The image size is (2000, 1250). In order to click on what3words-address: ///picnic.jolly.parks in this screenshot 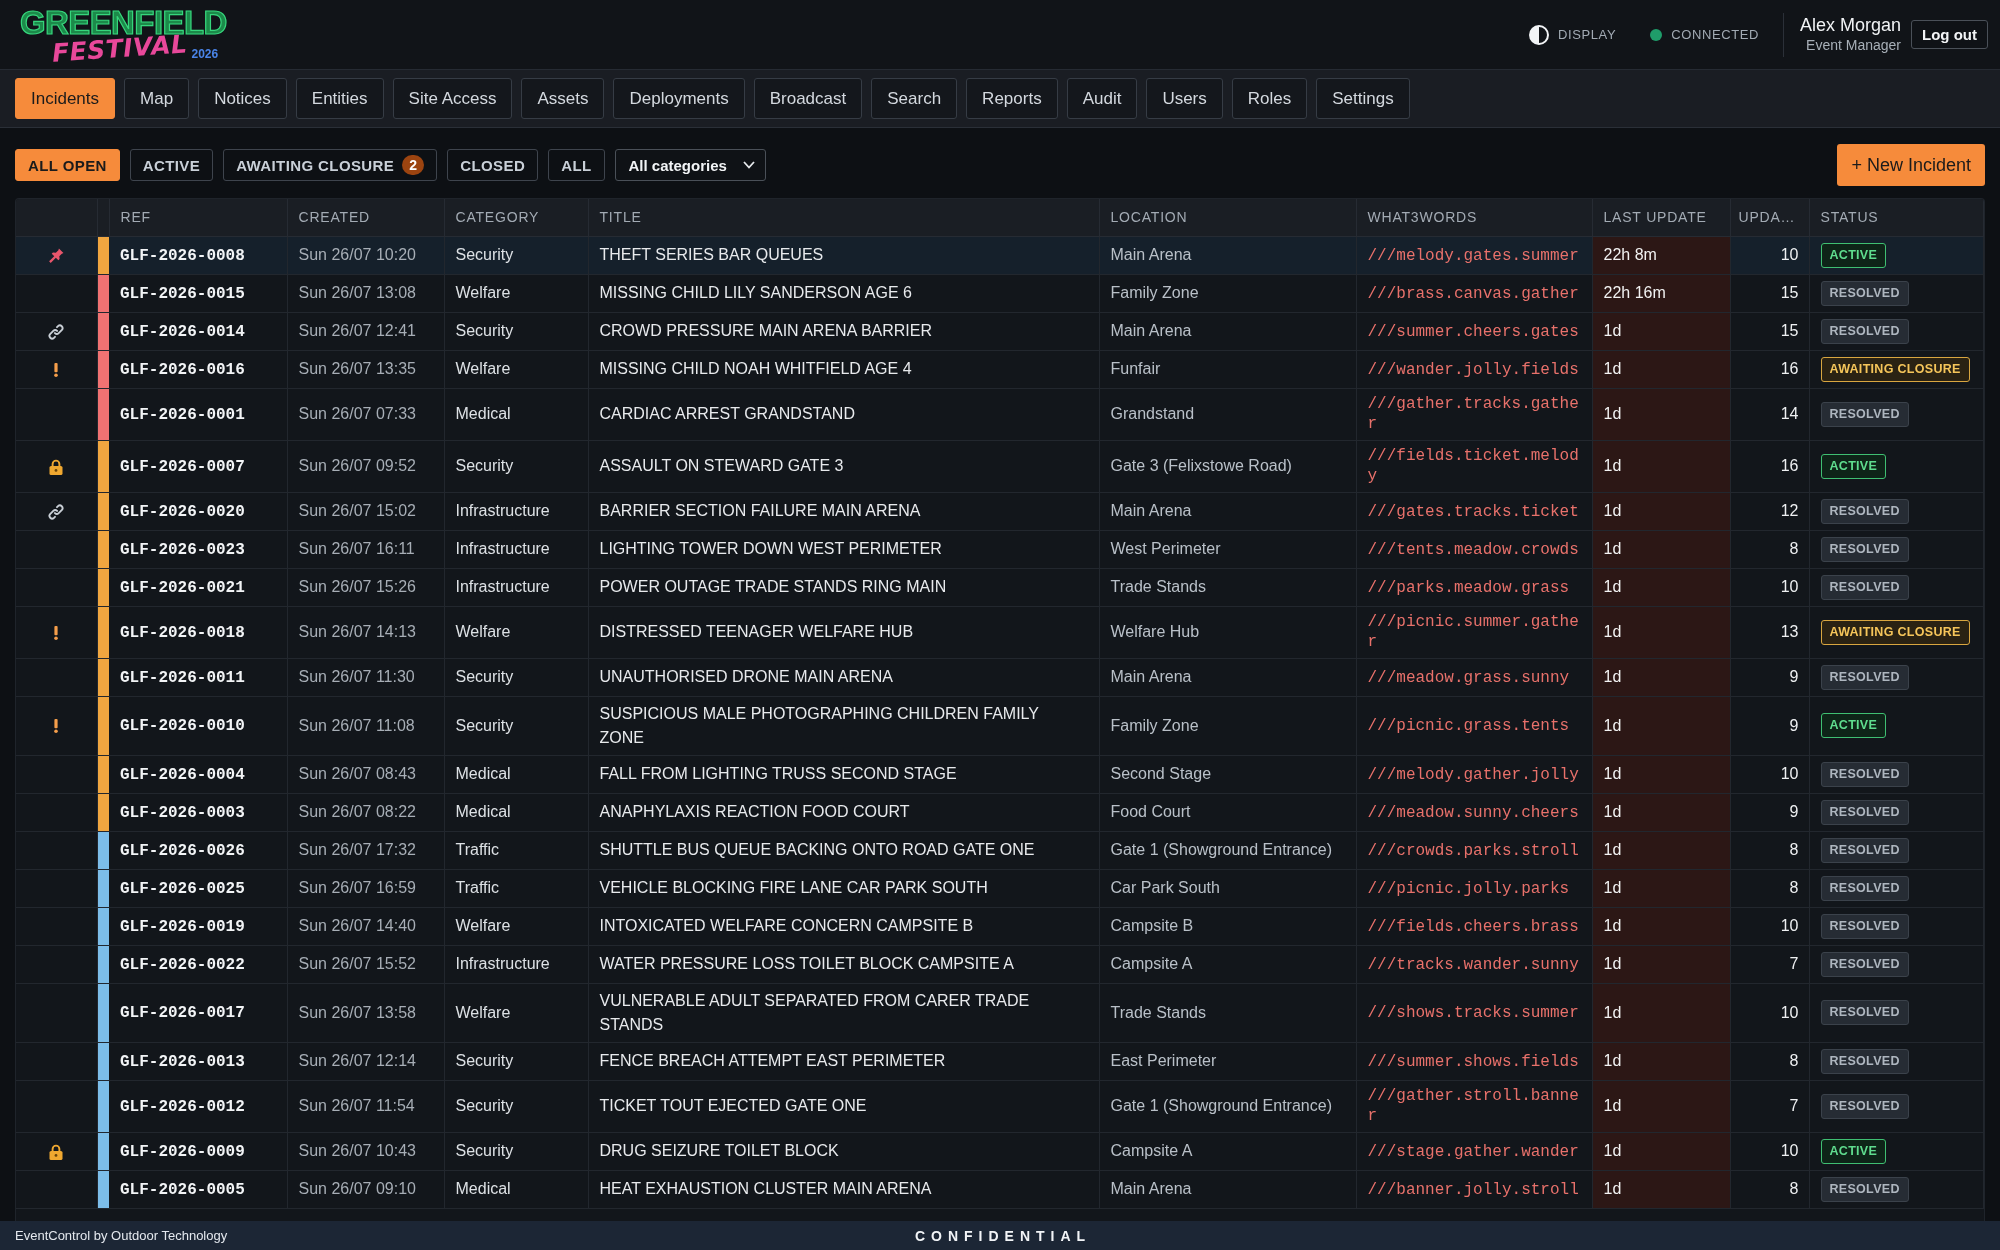, I will do `click(1468, 888)`.